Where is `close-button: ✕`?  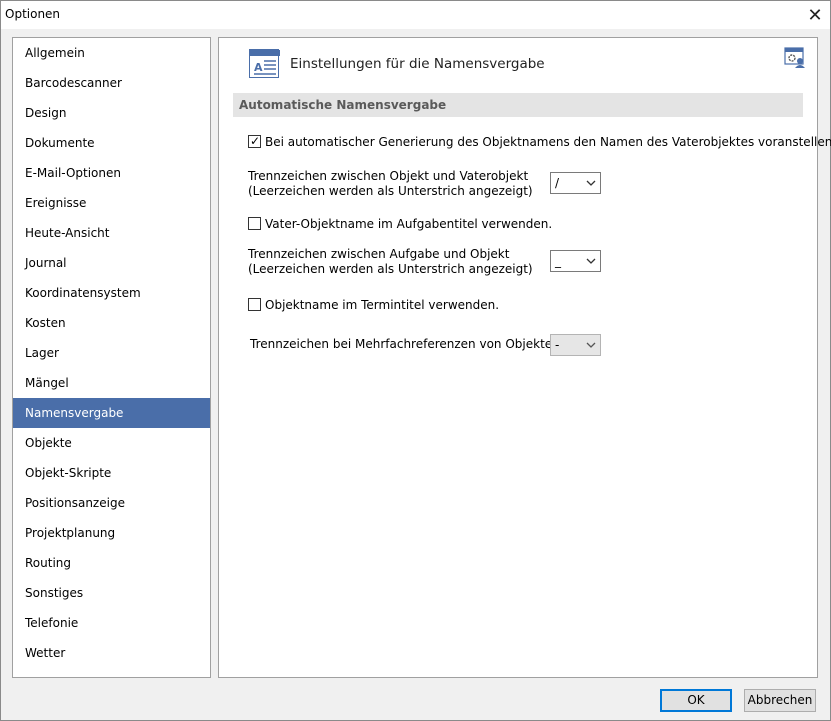 close-button: ✕ is located at coordinates (815, 15).